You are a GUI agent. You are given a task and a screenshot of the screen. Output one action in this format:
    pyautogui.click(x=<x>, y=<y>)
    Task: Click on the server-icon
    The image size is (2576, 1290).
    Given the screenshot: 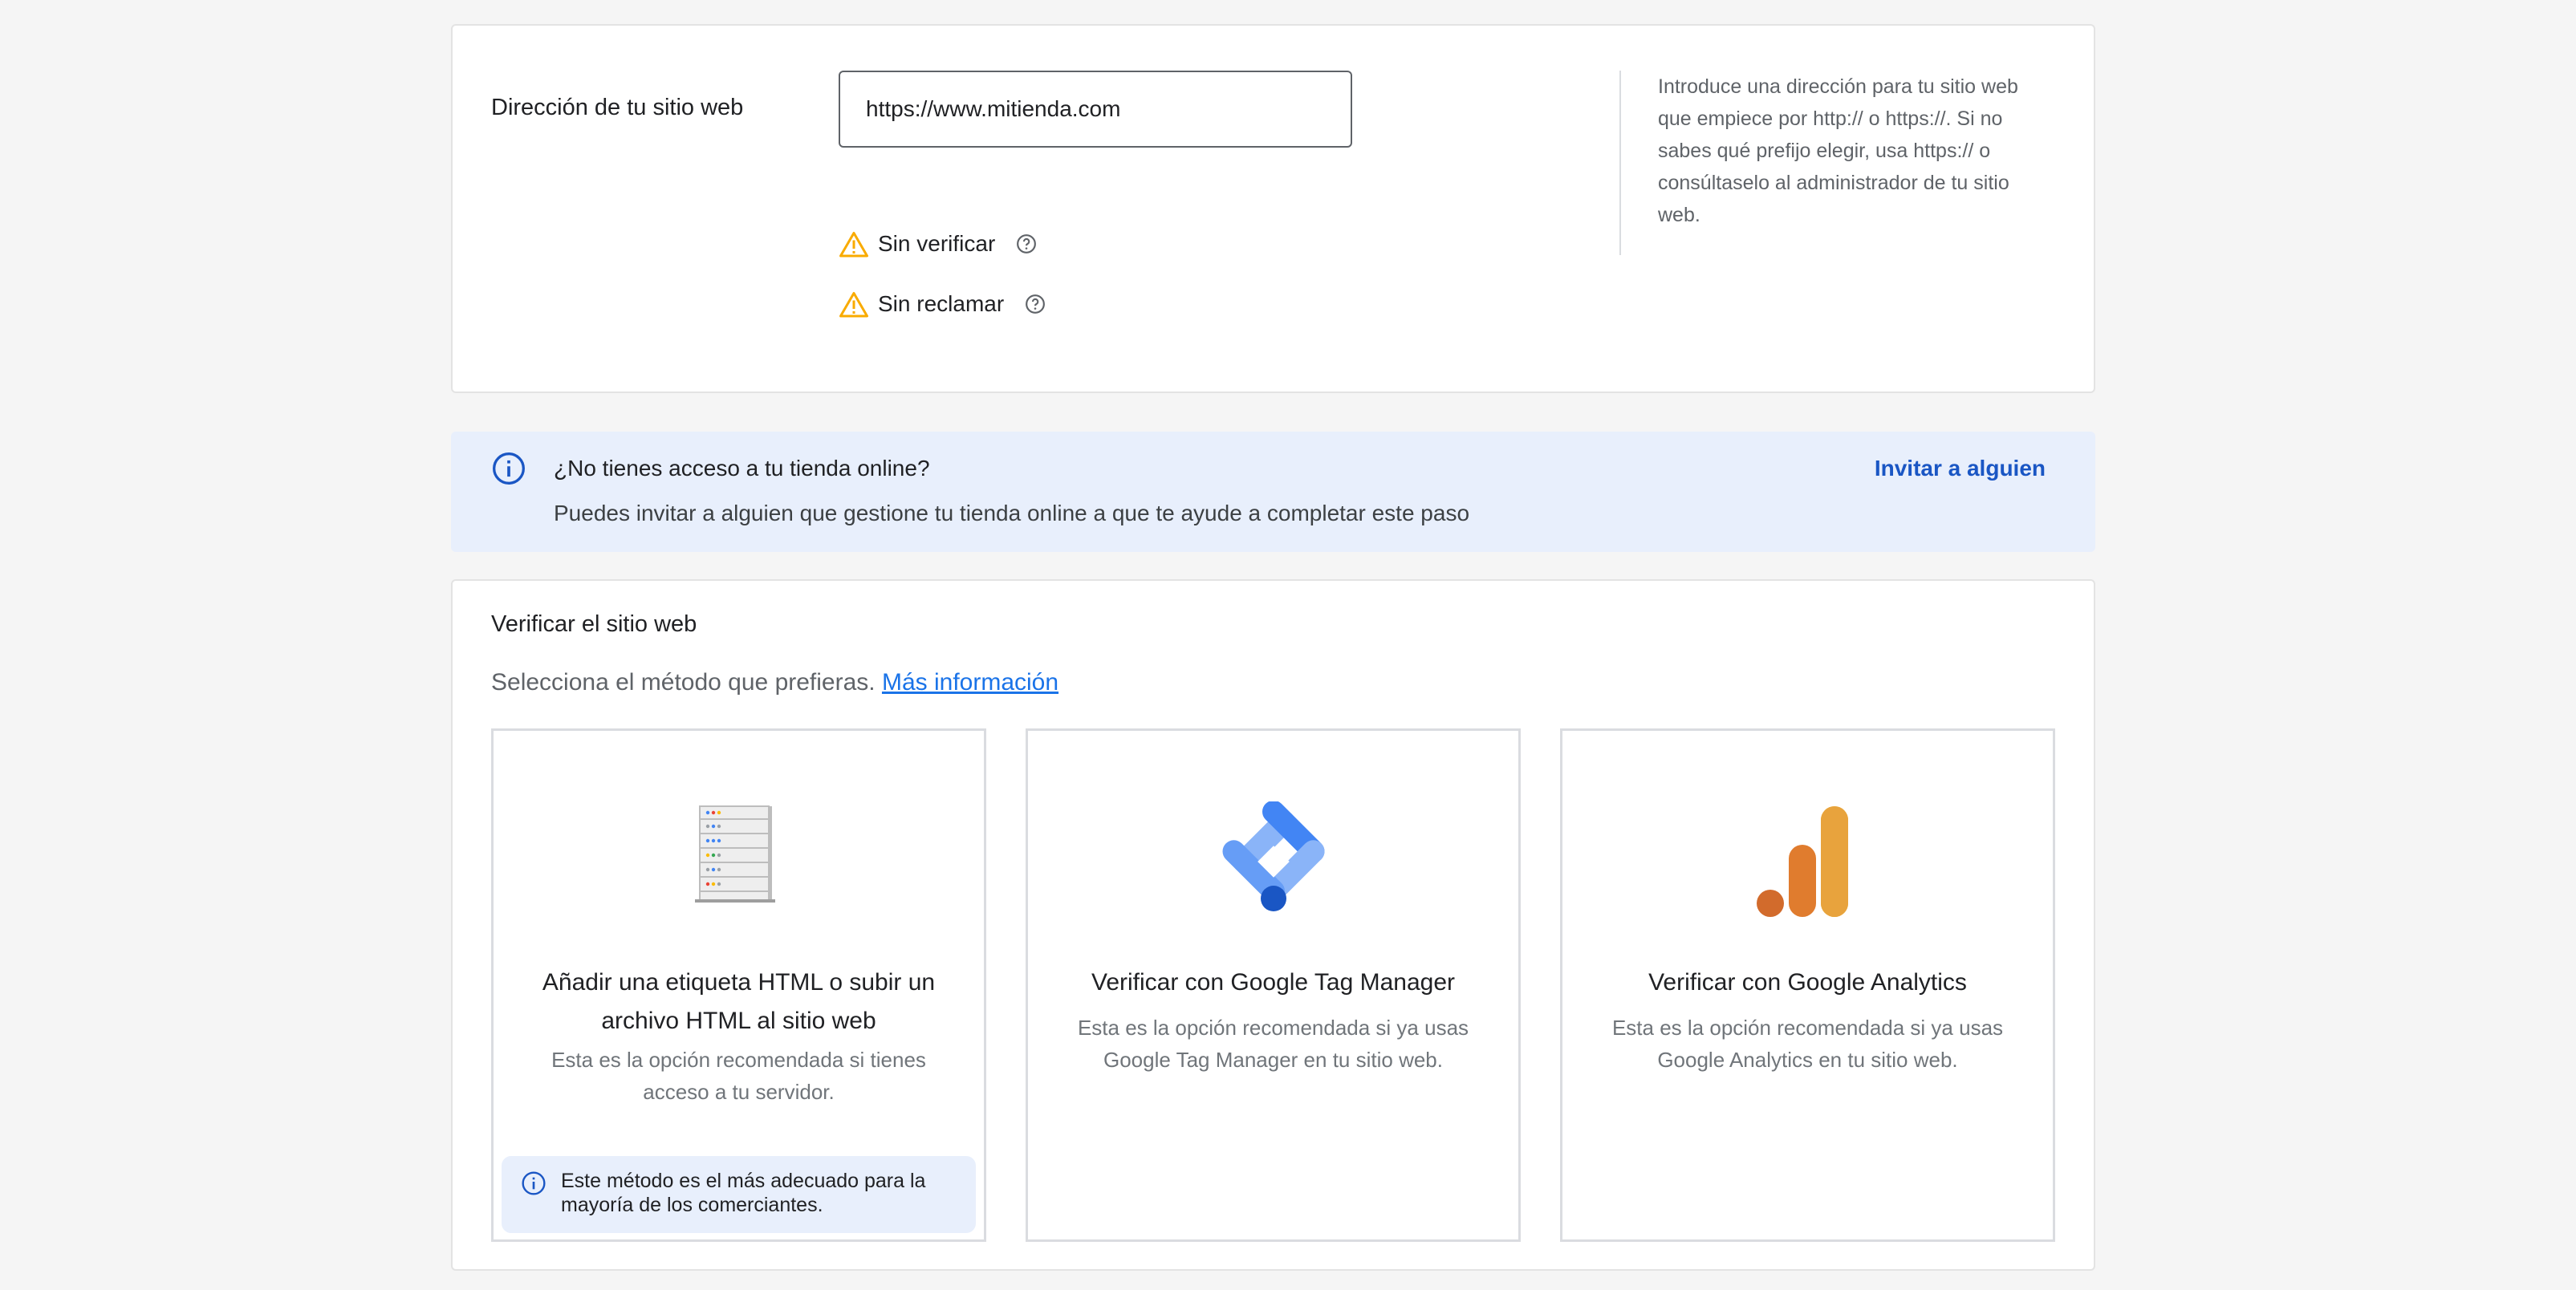 What is the action you would take?
    pyautogui.click(x=735, y=854)
    